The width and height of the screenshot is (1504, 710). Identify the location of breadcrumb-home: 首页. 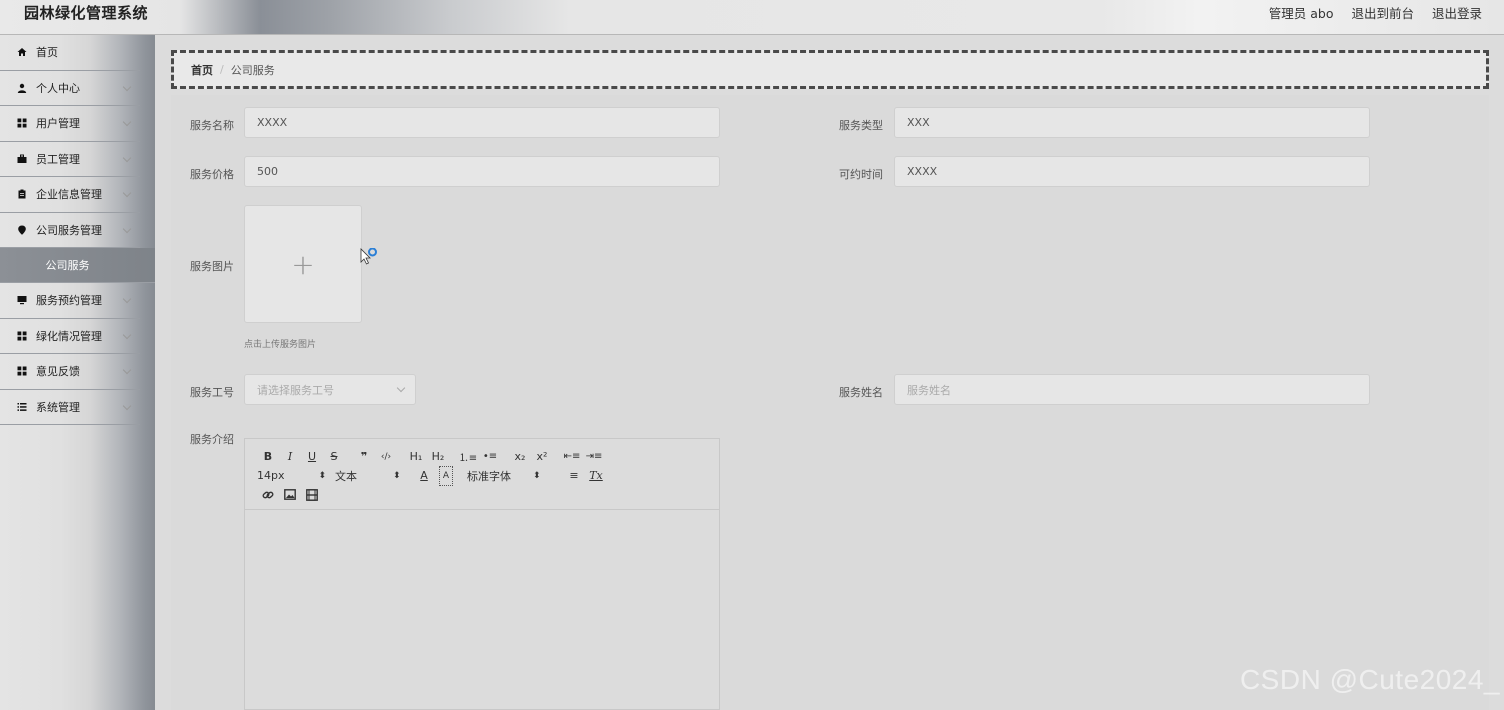
(202, 70).